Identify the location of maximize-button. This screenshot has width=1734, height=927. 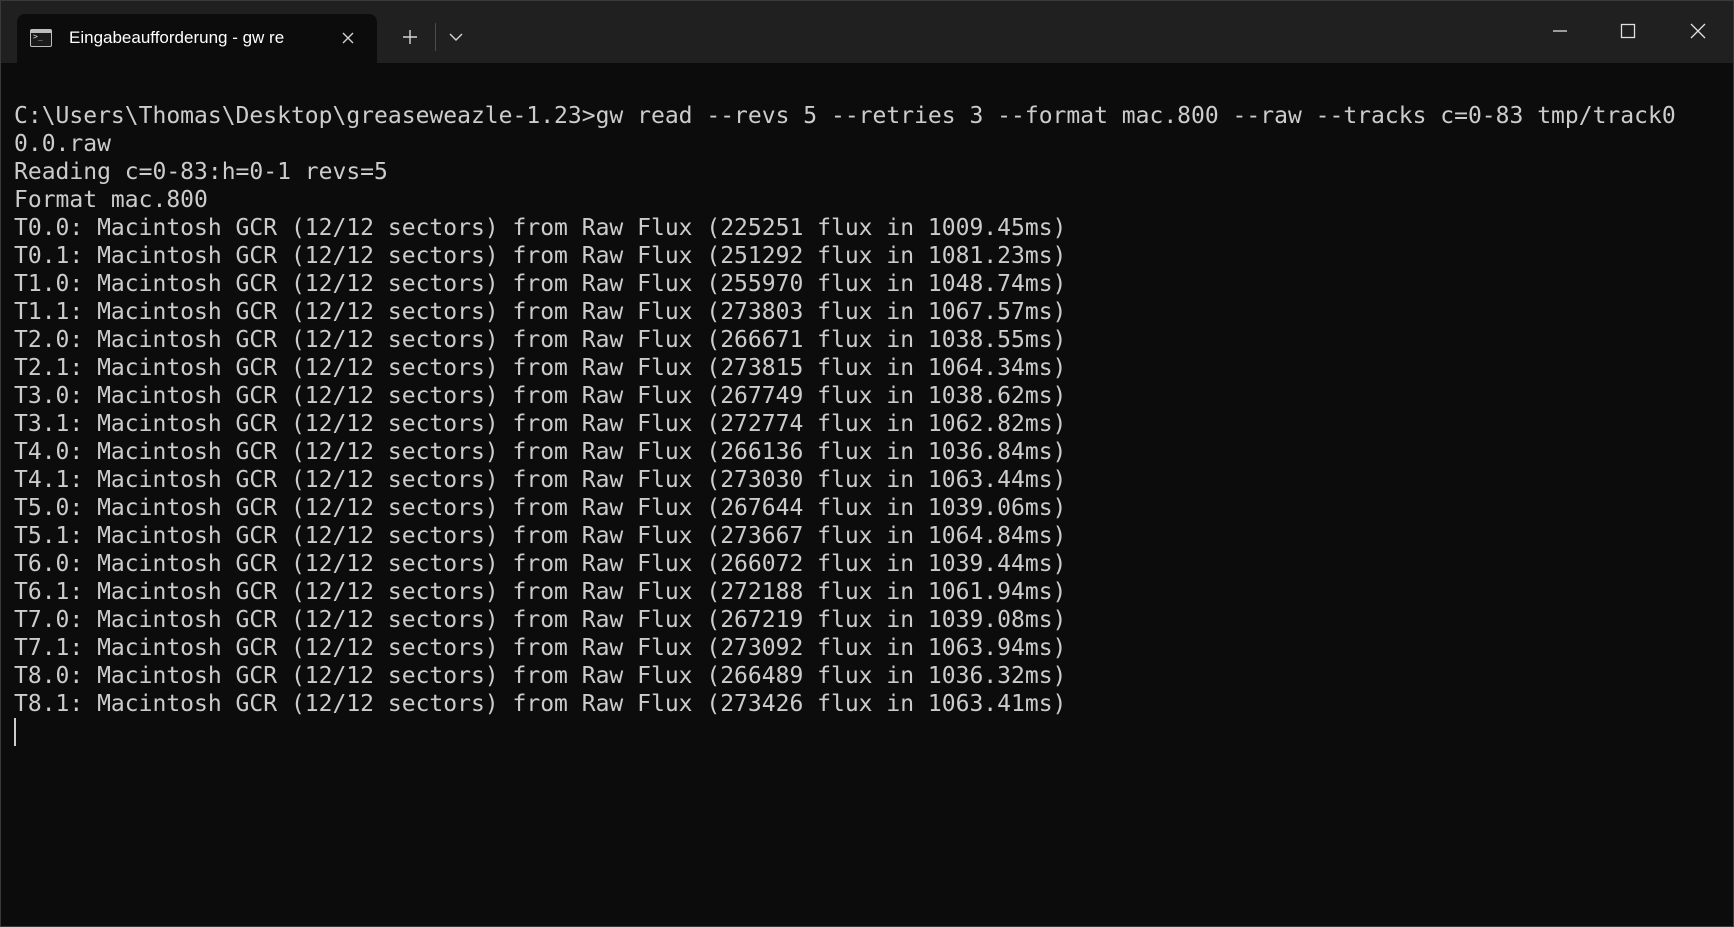
(1628, 31).